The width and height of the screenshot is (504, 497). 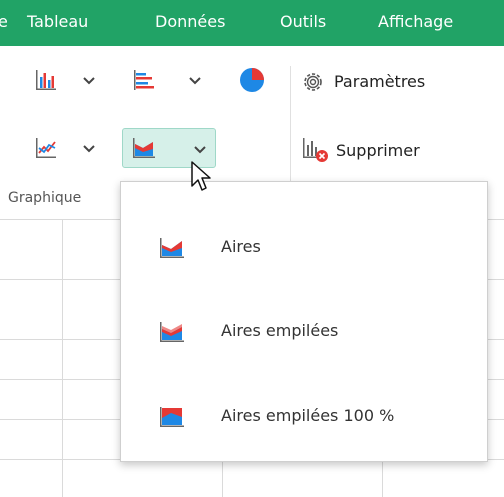 What do you see at coordinates (144, 80) in the screenshot?
I see `horizontal-bar-chart-icon` at bounding box center [144, 80].